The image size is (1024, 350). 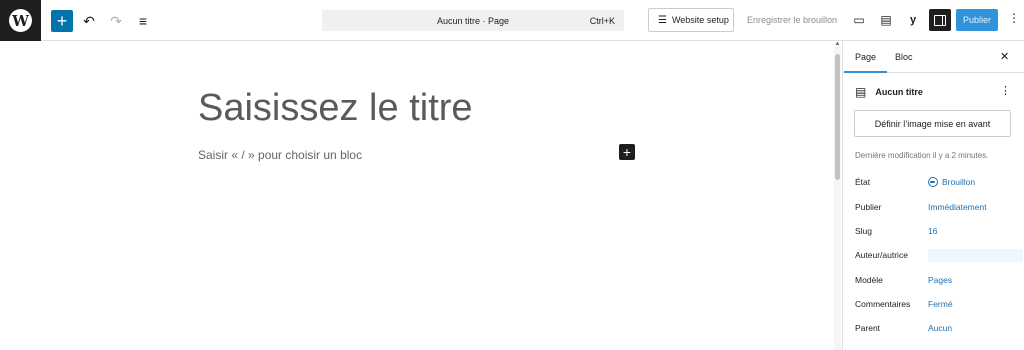 What do you see at coordinates (899, 92) in the screenshot?
I see `document-title: Aucun titre` at bounding box center [899, 92].